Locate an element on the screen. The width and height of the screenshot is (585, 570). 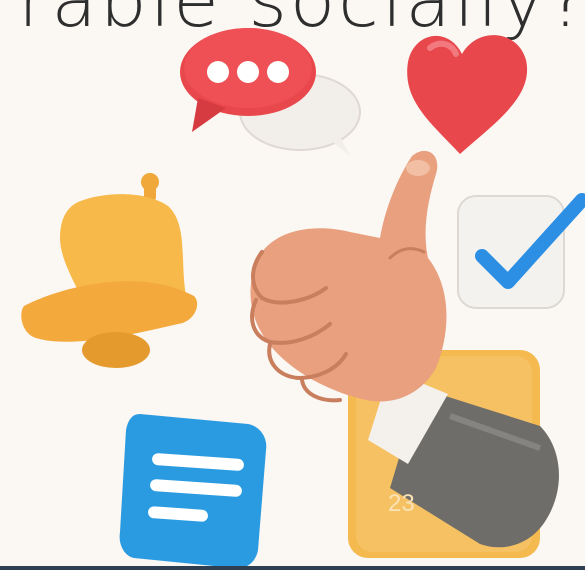
bottom-divider is located at coordinates (292, 568).